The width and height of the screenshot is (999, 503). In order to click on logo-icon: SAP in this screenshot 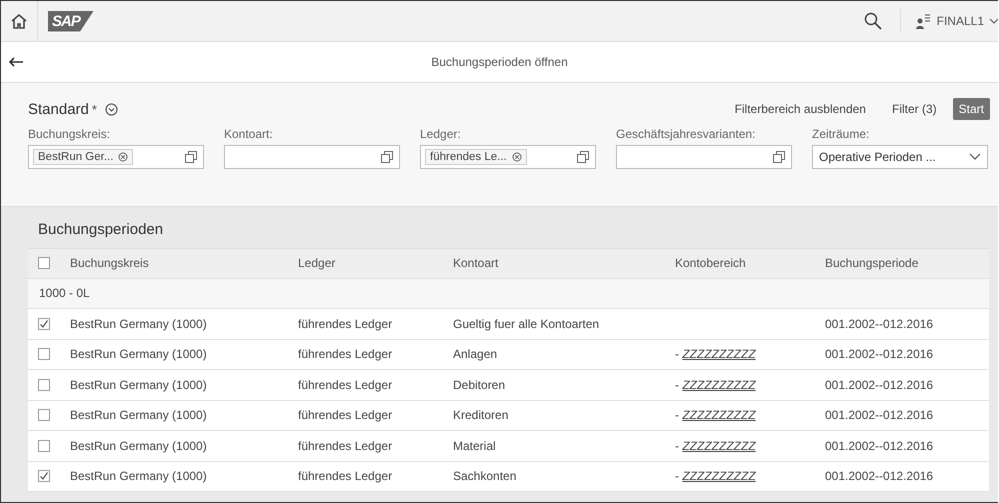, I will do `click(71, 21)`.